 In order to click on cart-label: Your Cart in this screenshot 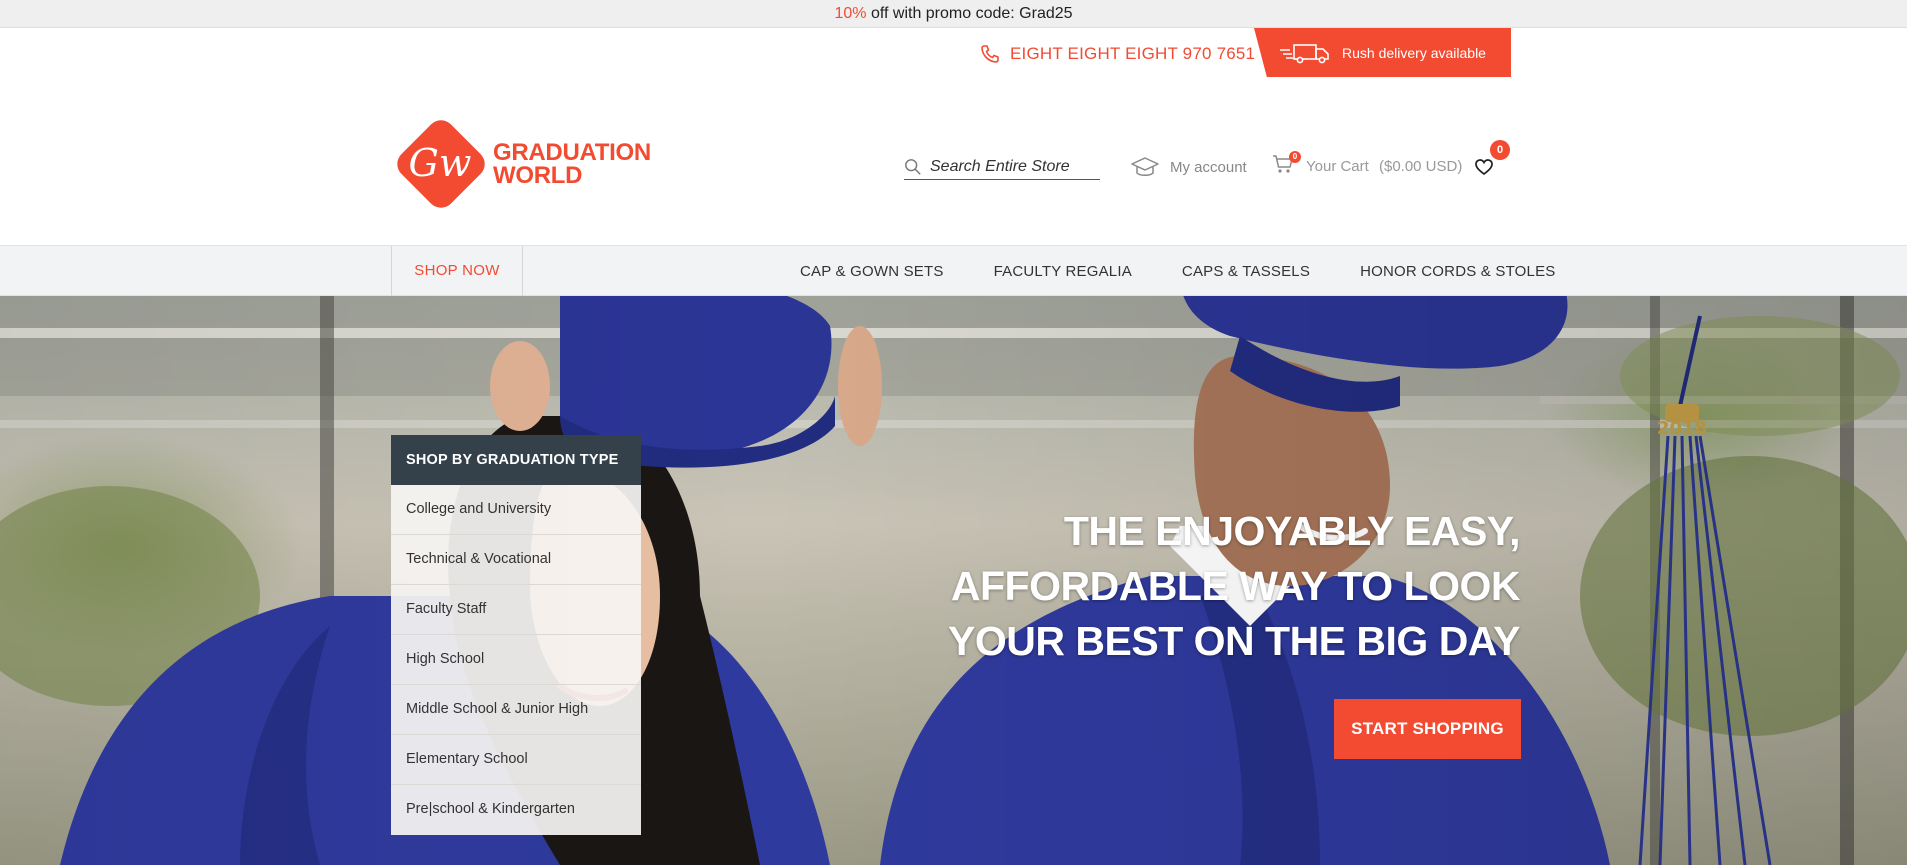, I will do `click(1337, 166)`.